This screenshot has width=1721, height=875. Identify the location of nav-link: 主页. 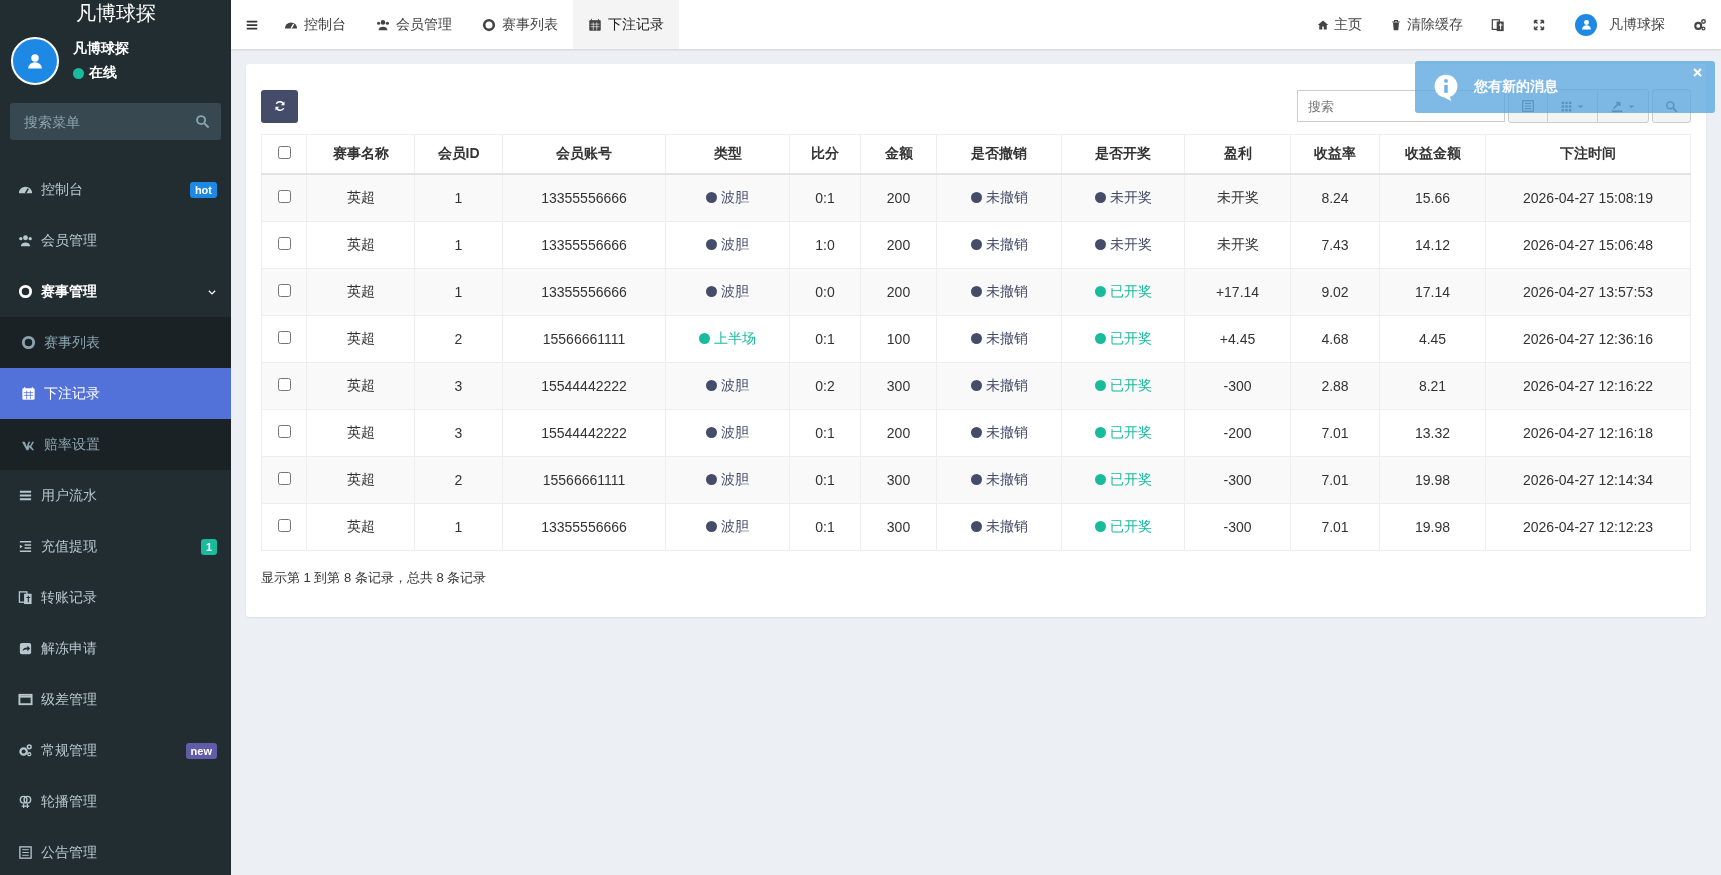
(1339, 24).